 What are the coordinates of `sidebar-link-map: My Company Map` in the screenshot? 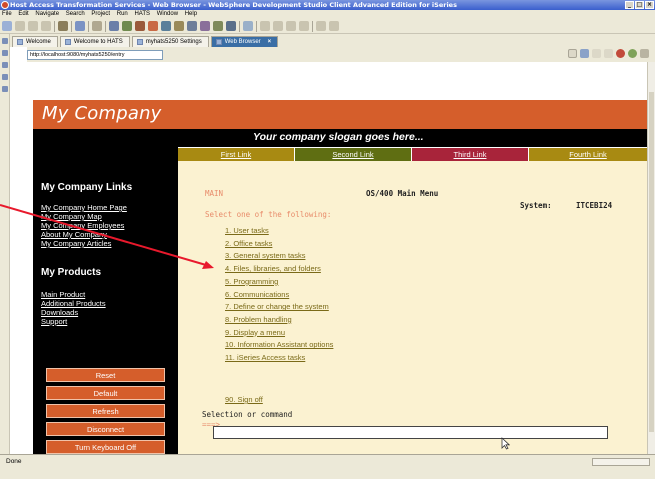 It's located at (84, 216).